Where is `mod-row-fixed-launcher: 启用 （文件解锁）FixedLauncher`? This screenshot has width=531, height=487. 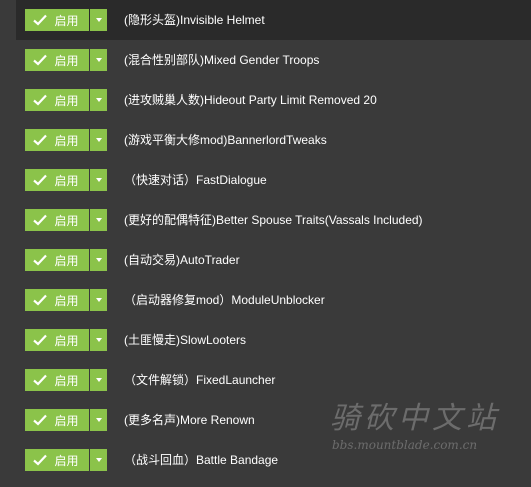 mod-row-fixed-launcher: 启用 （文件解锁）FixedLauncher is located at coordinates (265, 380).